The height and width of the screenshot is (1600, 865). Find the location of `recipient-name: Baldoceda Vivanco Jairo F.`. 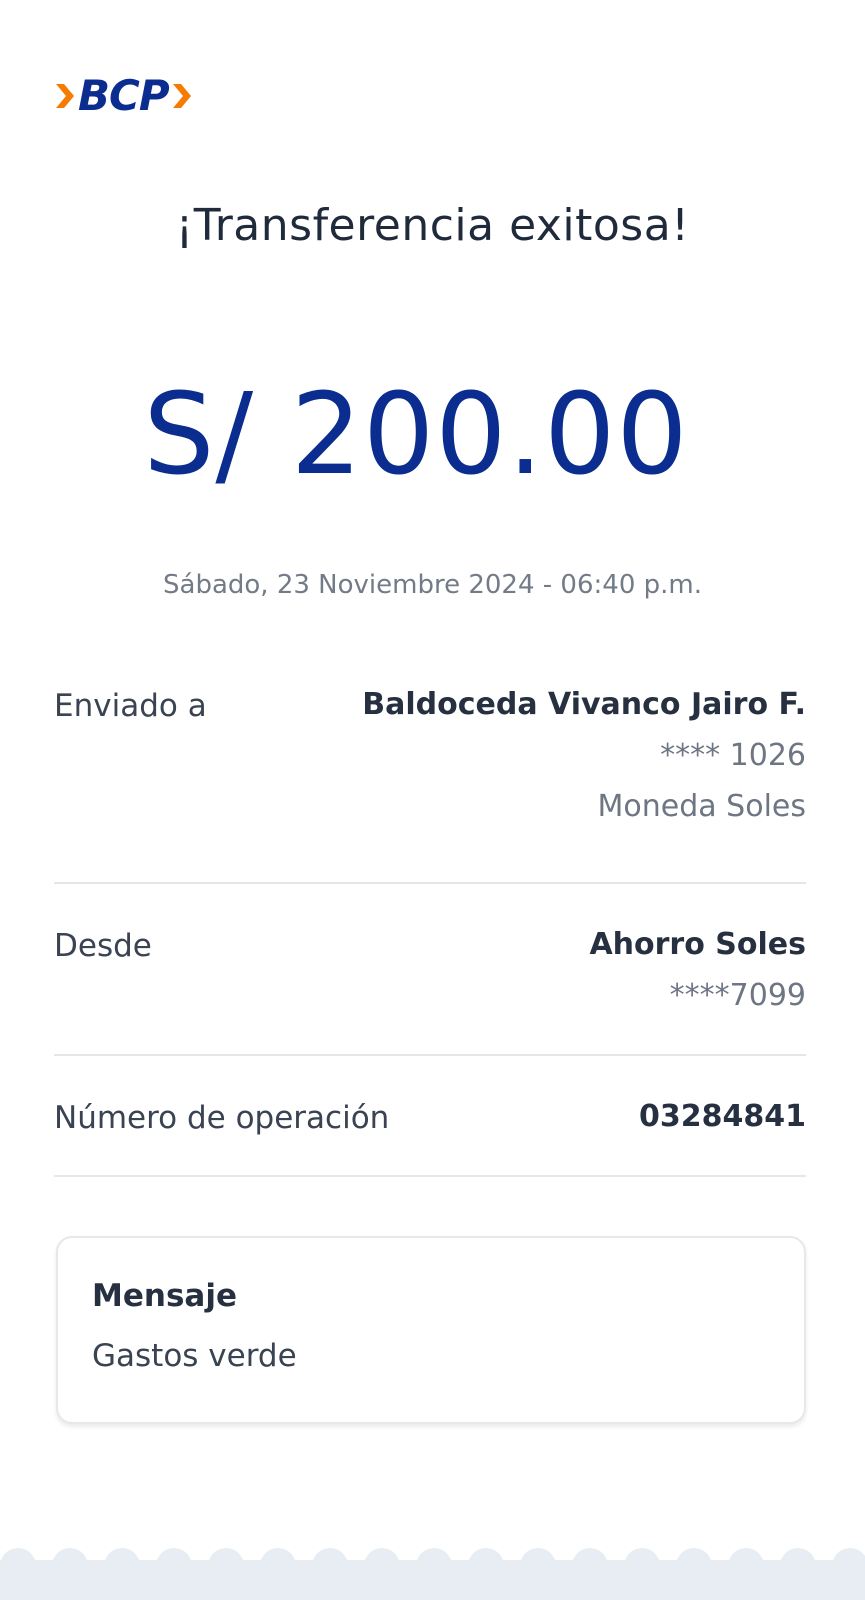

recipient-name: Baldoceda Vivanco Jairo F. is located at coordinates (584, 704).